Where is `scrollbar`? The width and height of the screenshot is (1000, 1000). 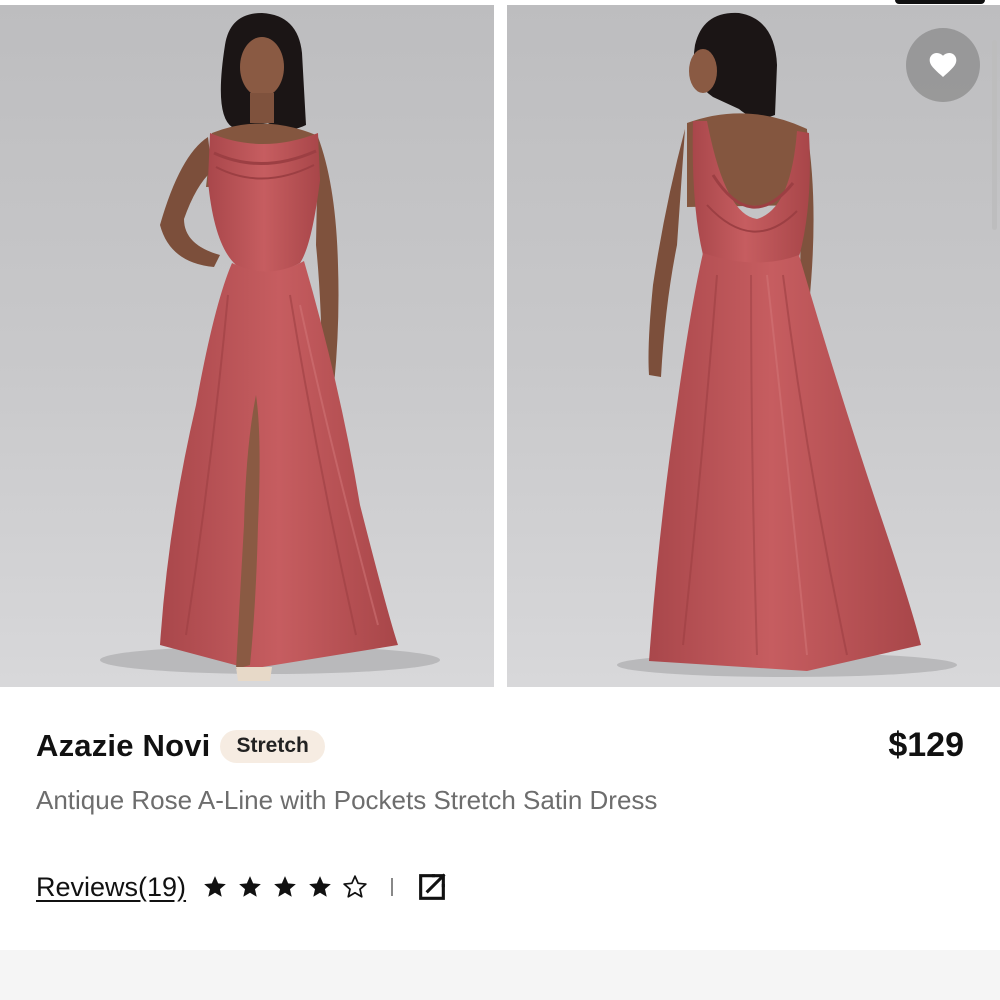
scrollbar is located at coordinates (994, 135).